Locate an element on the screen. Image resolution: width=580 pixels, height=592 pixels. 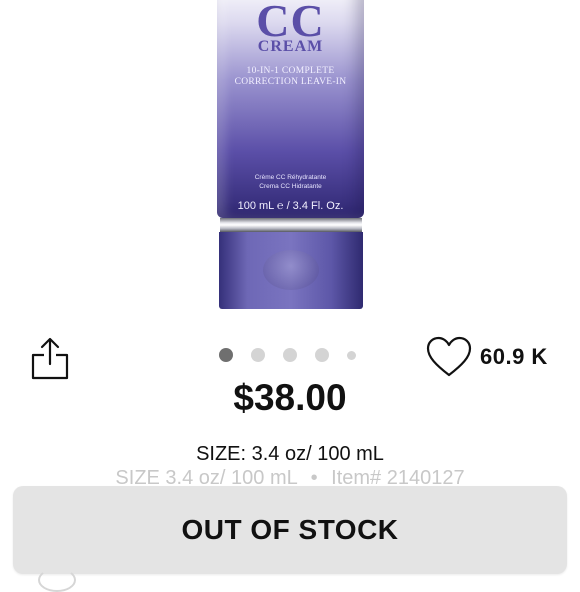
product-price: $38.00 is located at coordinates (290, 397).